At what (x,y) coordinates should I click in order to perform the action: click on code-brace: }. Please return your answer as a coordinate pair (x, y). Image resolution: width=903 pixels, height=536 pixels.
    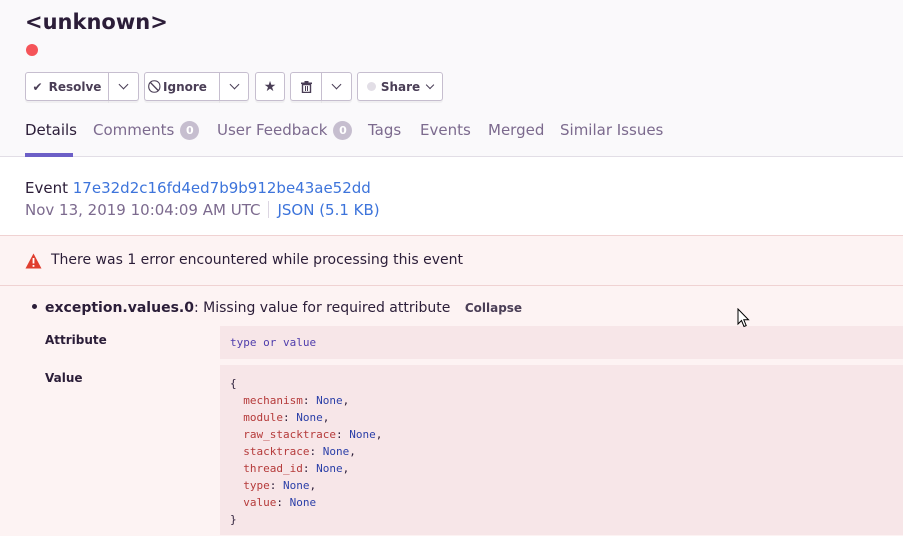
    Looking at the image, I should click on (233, 519).